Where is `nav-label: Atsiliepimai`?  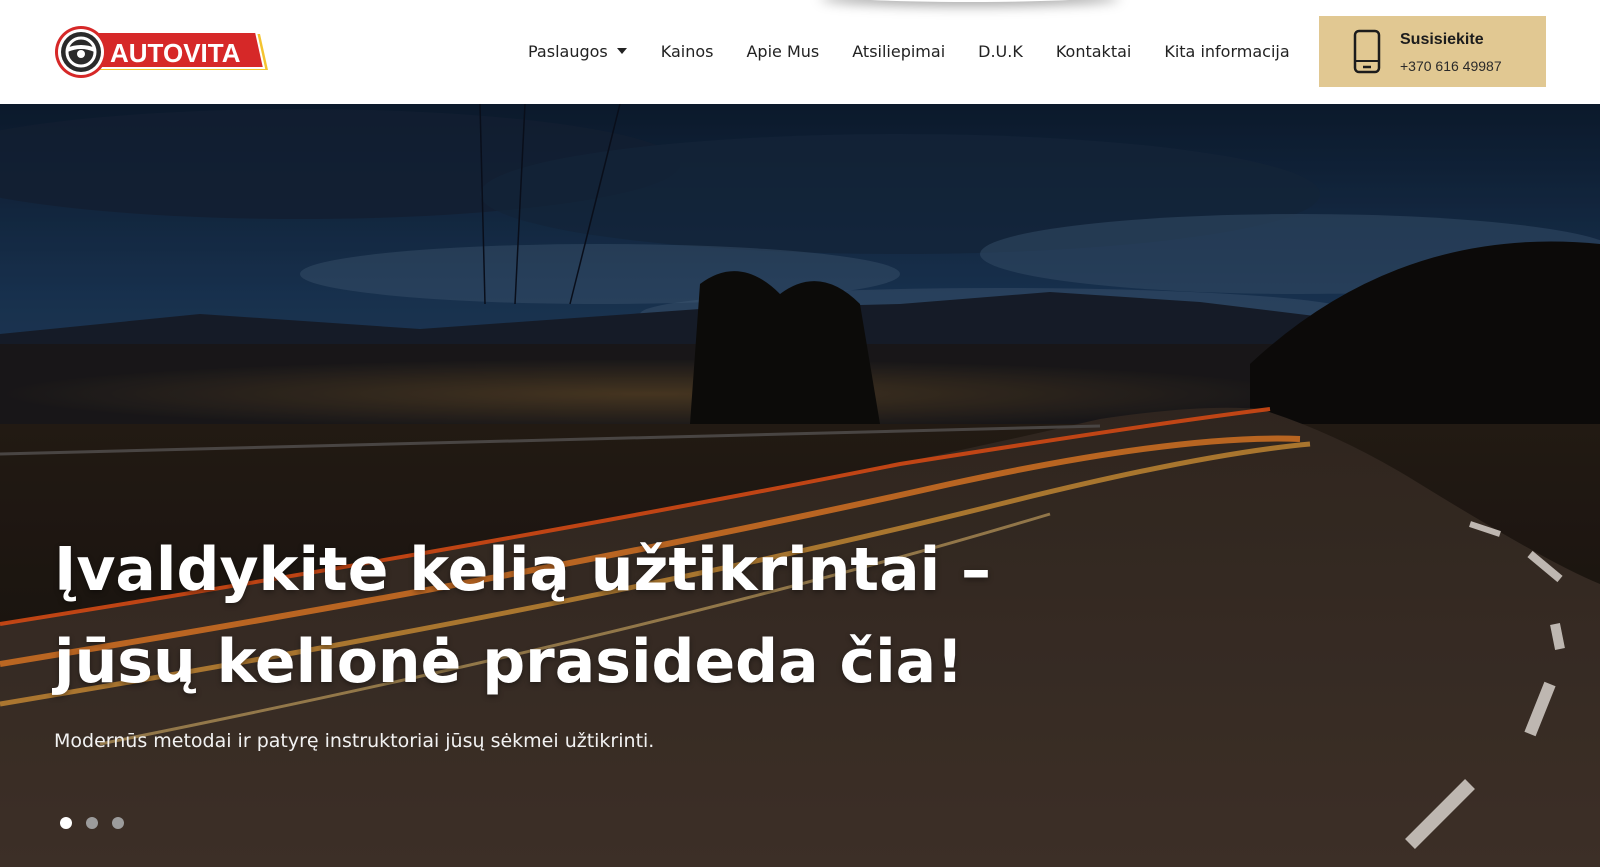 nav-label: Atsiliepimai is located at coordinates (899, 51).